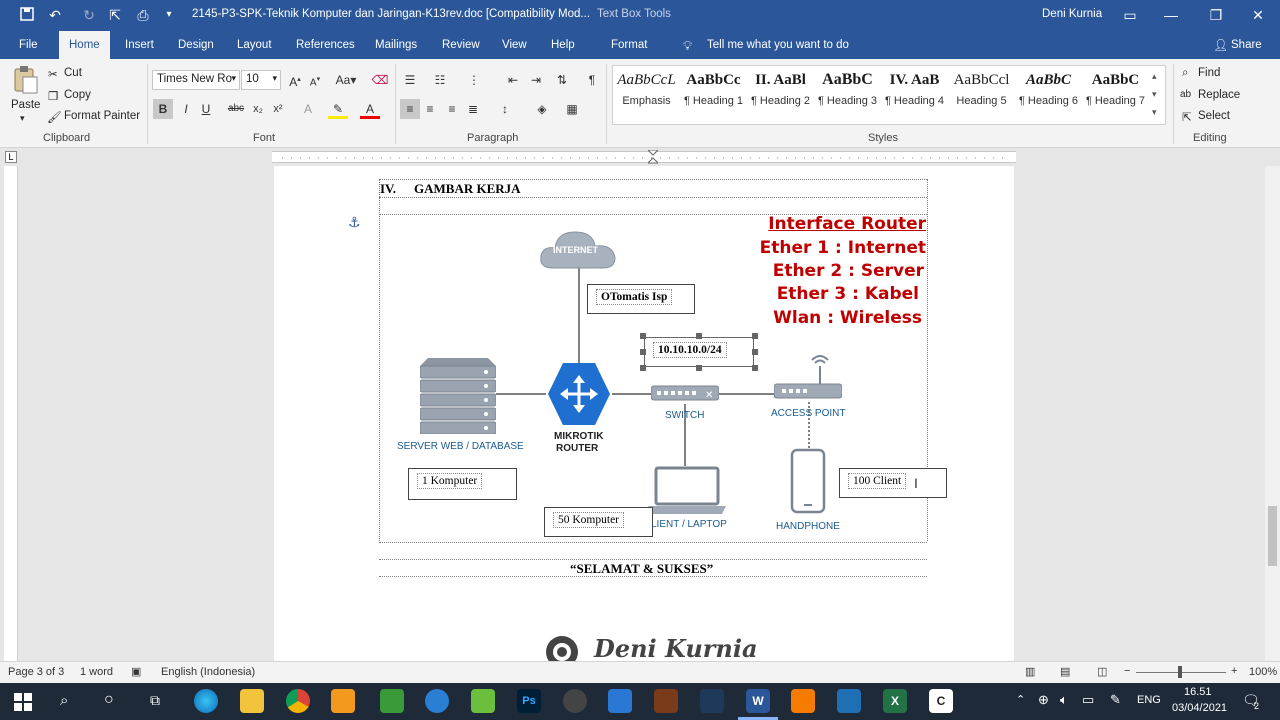  What do you see at coordinates (370, 109) in the screenshot?
I see `font-color-icon: A` at bounding box center [370, 109].